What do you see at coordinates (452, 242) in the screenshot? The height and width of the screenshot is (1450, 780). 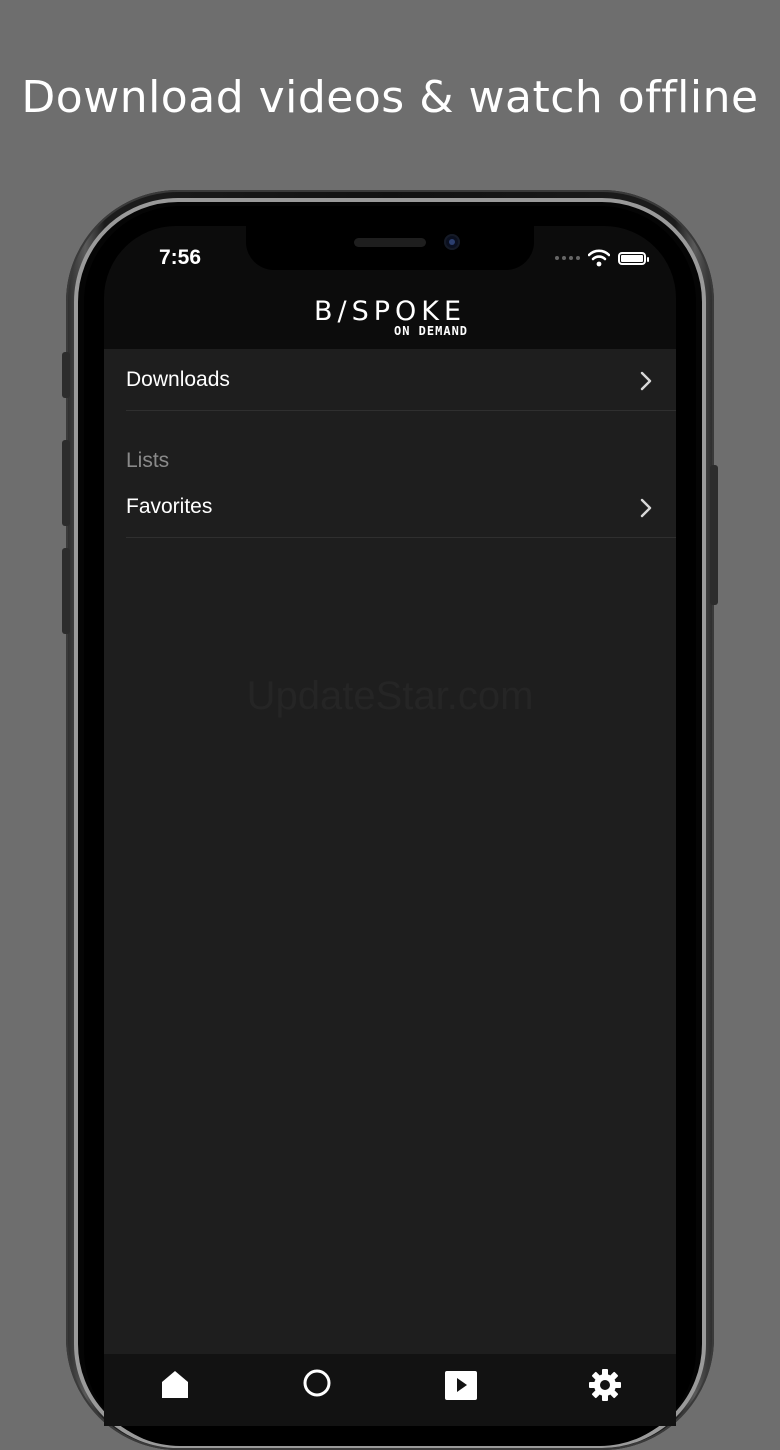 I see `camera` at bounding box center [452, 242].